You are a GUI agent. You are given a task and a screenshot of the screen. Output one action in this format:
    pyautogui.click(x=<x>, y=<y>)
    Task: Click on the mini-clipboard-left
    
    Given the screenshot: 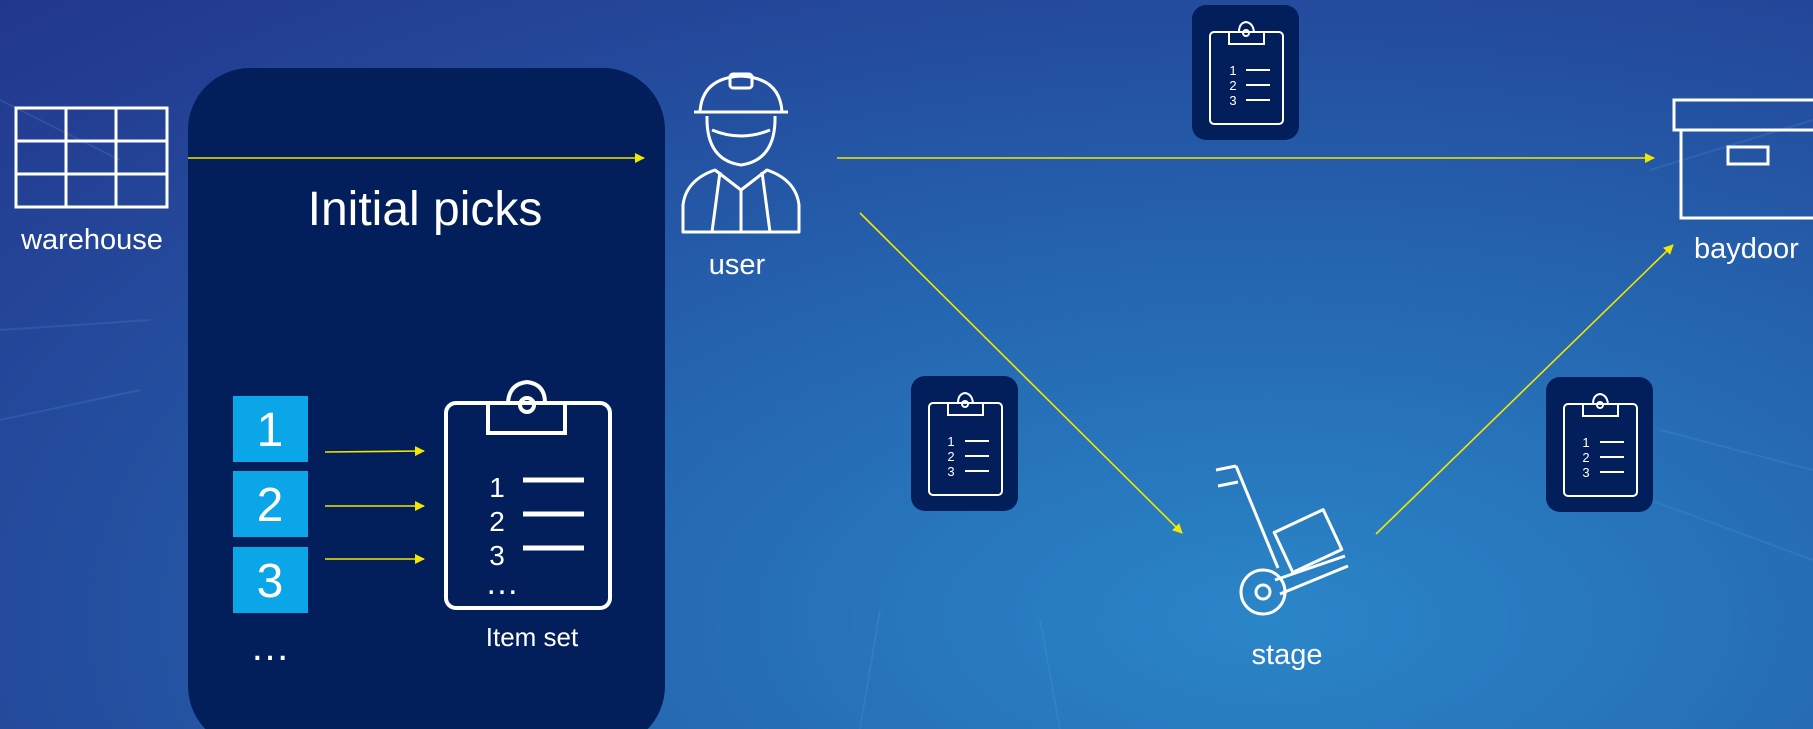 What is the action you would take?
    pyautogui.click(x=964, y=443)
    